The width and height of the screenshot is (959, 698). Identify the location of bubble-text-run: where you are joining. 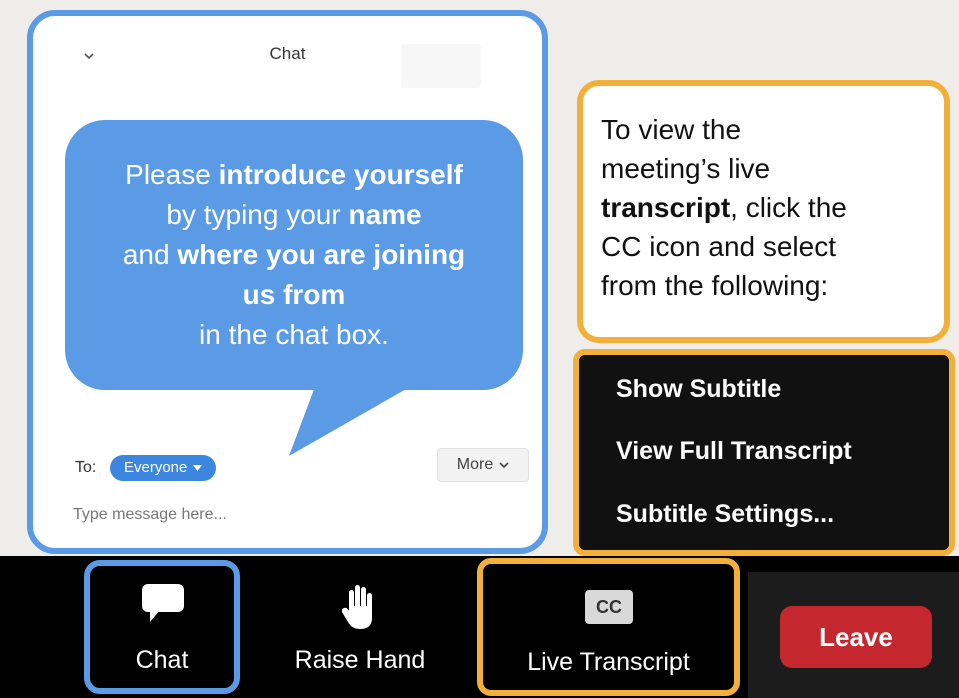
(321, 254).